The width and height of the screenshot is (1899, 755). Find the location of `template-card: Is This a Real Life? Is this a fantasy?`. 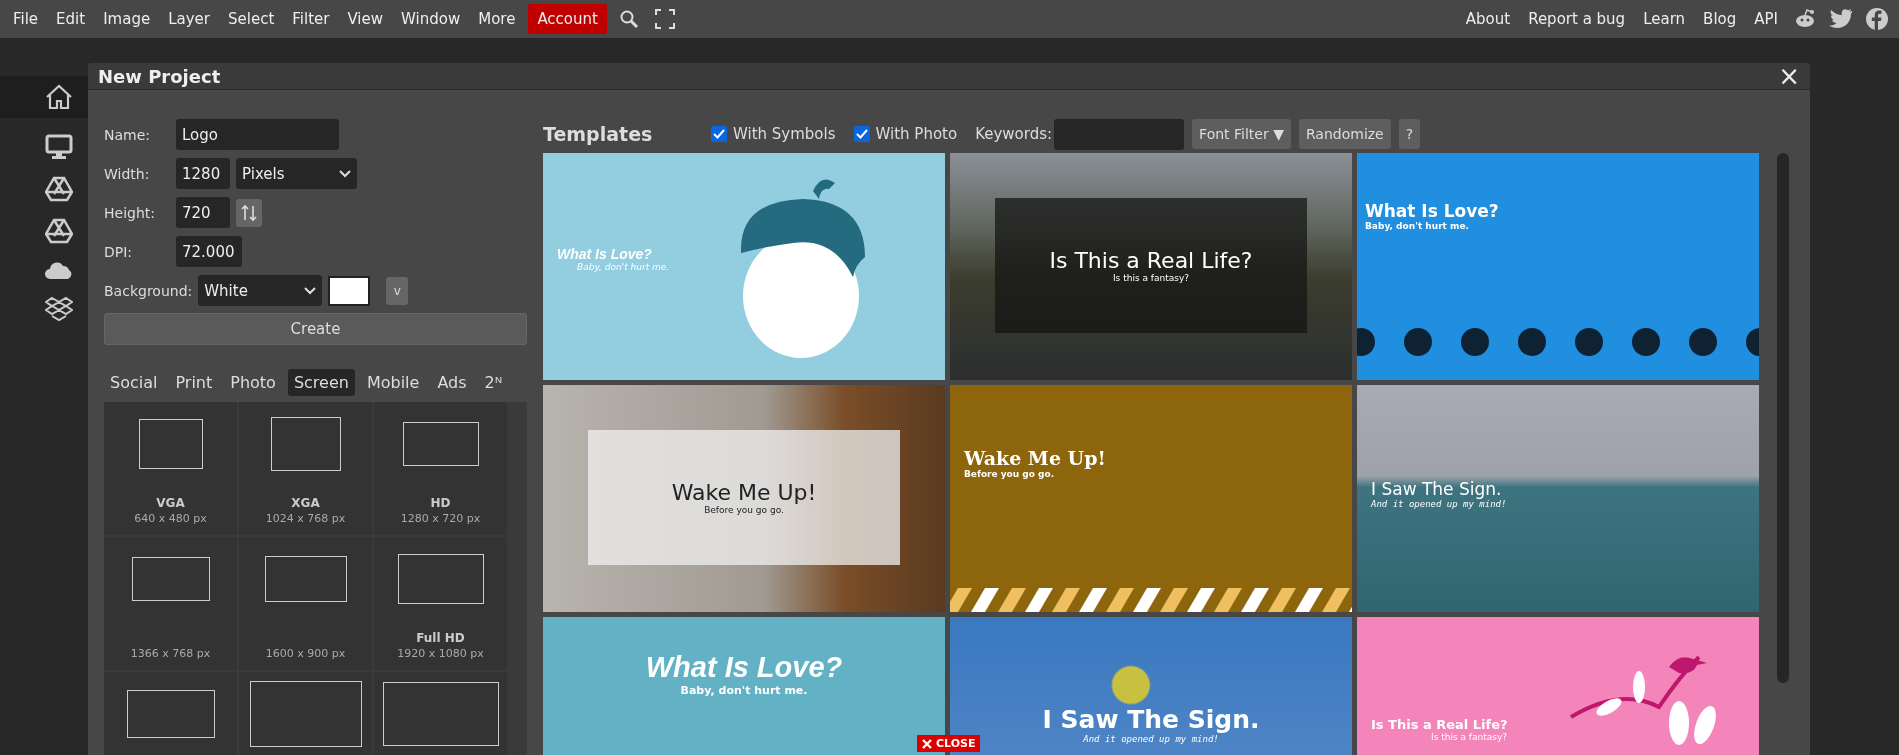

template-card: Is This a Real Life? Is this a fantasy? is located at coordinates (1151, 266).